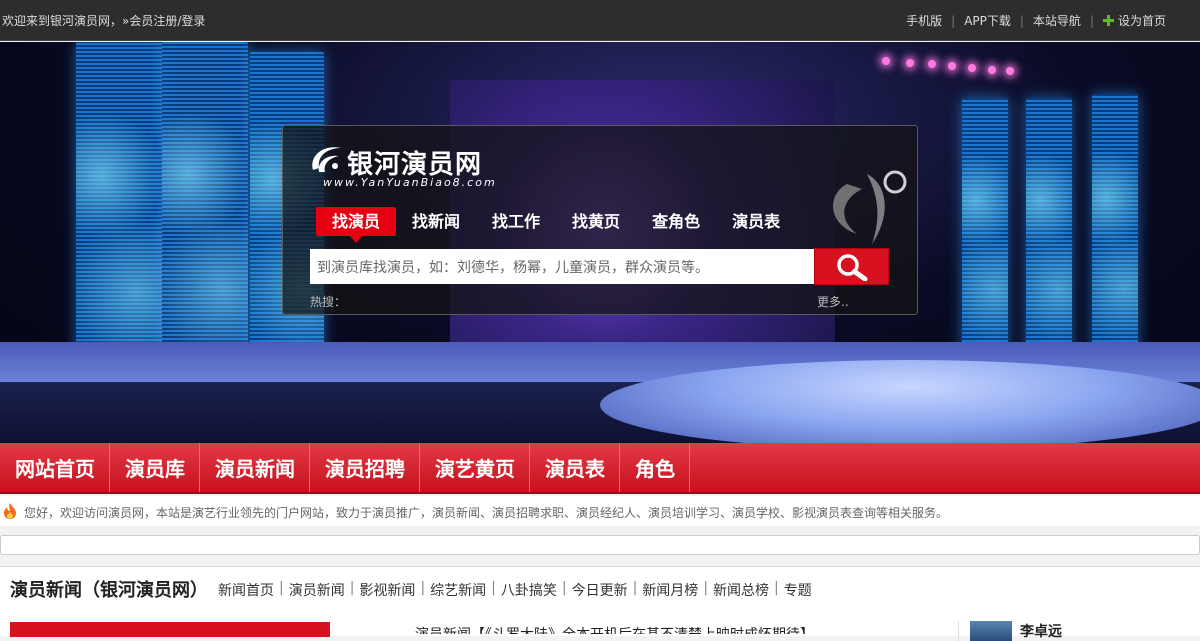  I want to click on nav-actor-library: 演员库, so click(155, 467).